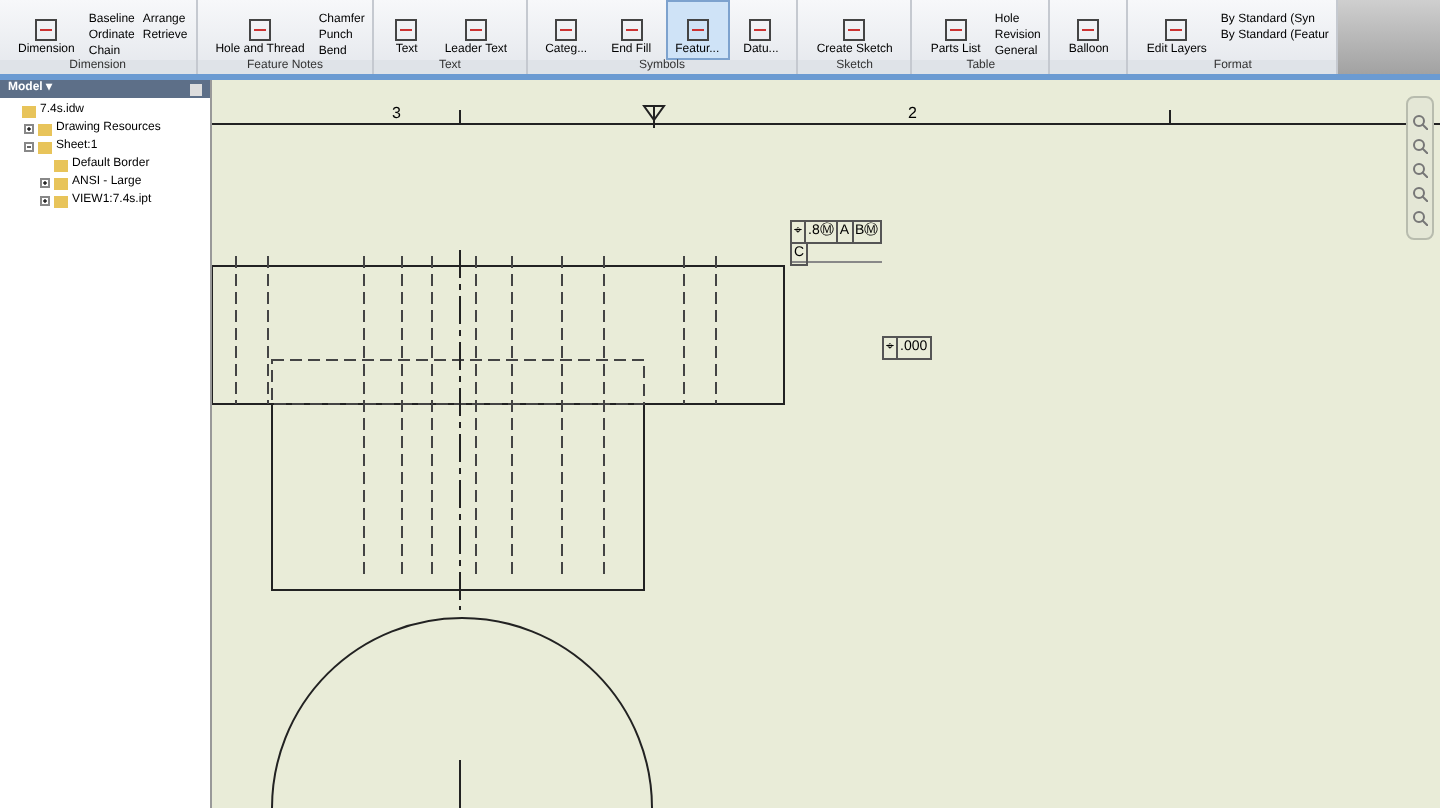 This screenshot has width=1440, height=808. I want to click on zone-label: 3, so click(396, 114).